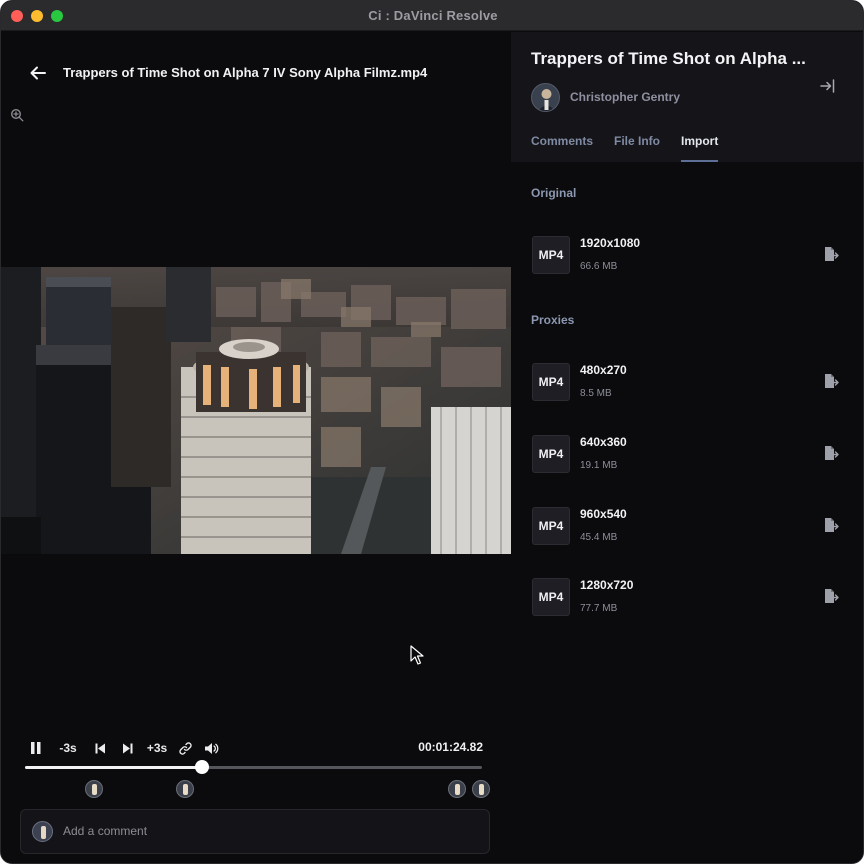 Image resolution: width=864 pixels, height=864 pixels. What do you see at coordinates (607, 585) in the screenshot?
I see `resolution-label: 1280x720` at bounding box center [607, 585].